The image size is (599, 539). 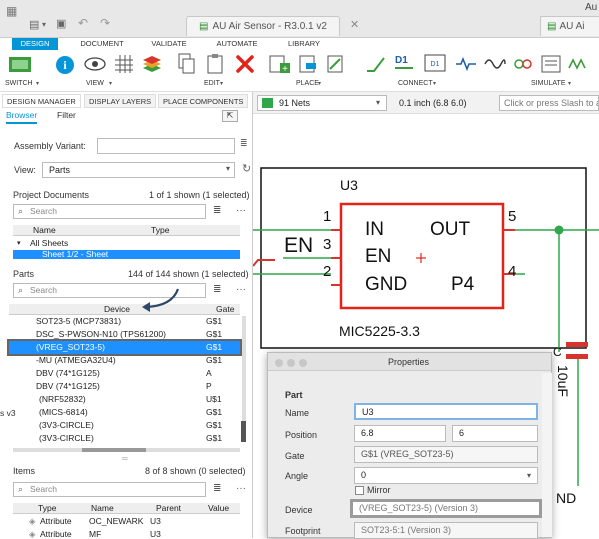 What do you see at coordinates (309, 64) in the screenshot?
I see `place-icon` at bounding box center [309, 64].